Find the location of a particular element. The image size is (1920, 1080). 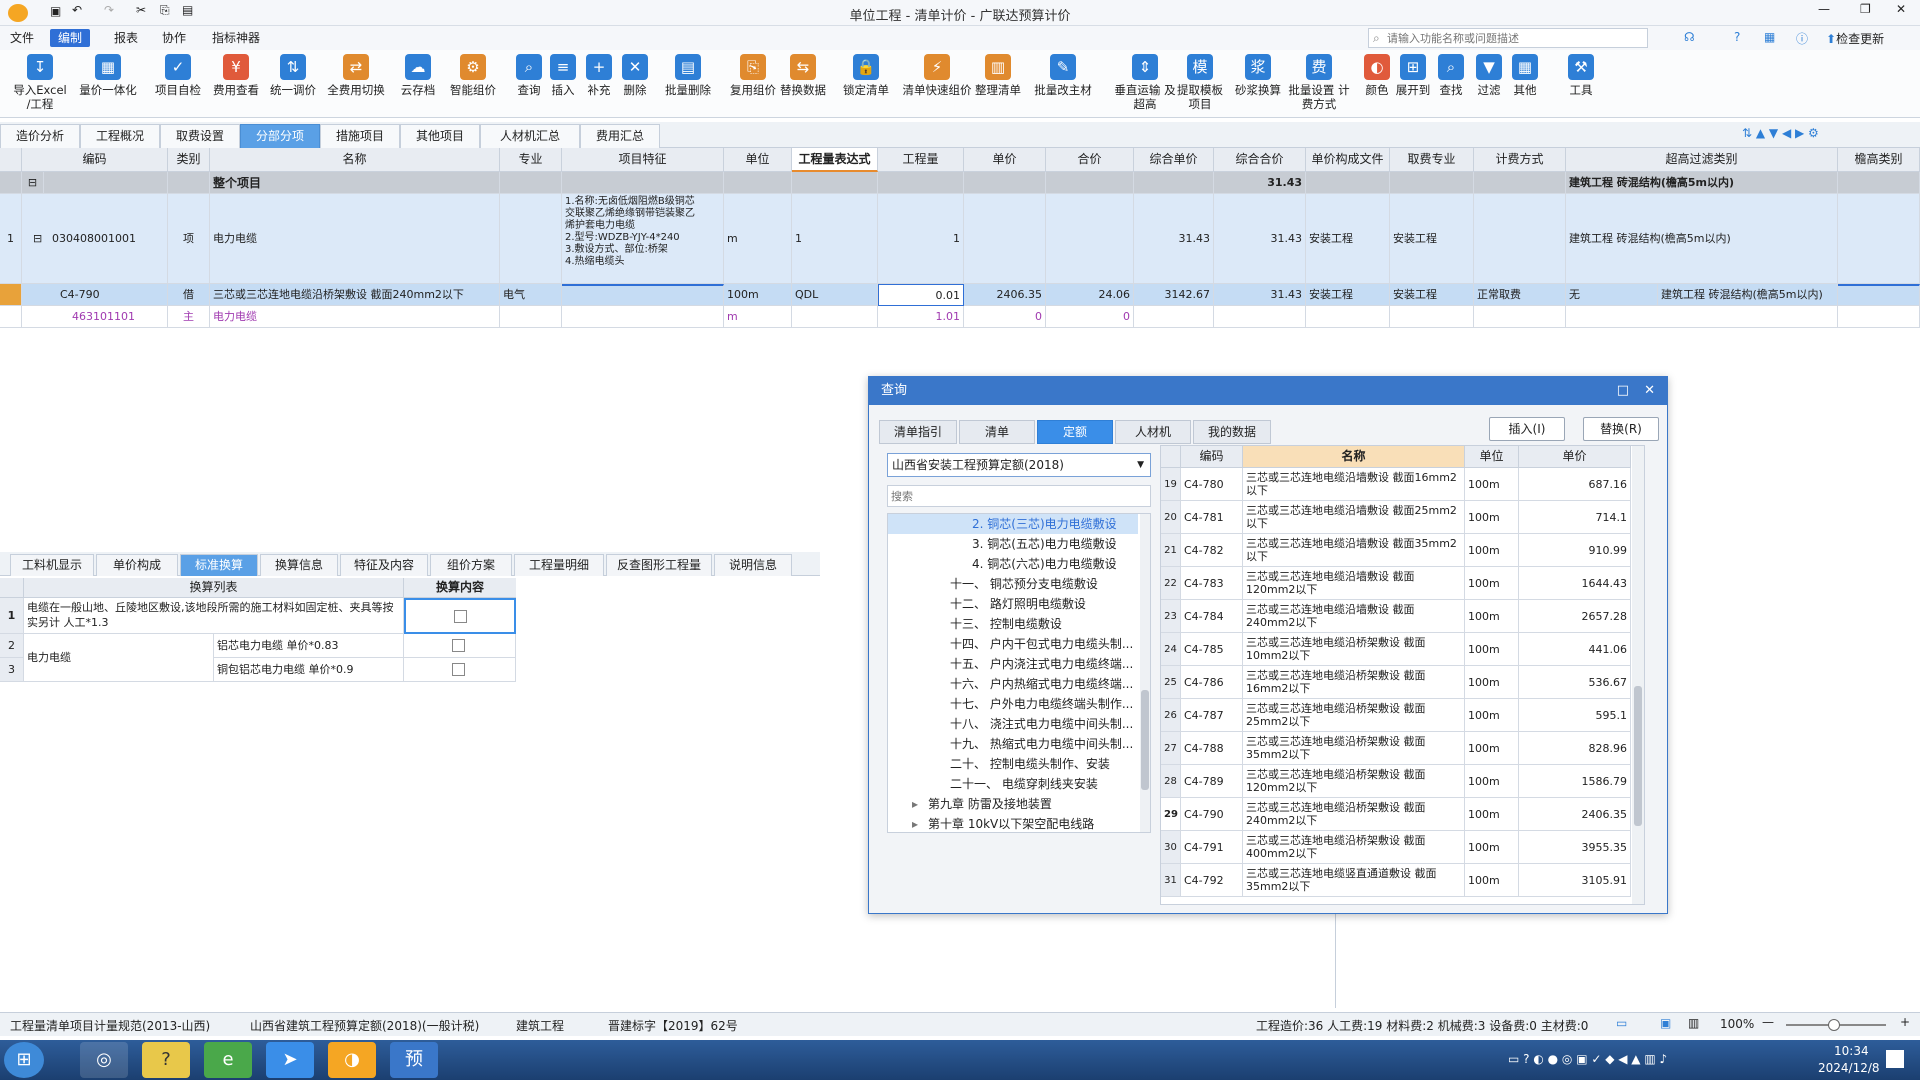

quota-cell: 三芯或三芯连地电缆沿桥架敷设 截面400mm2以下 is located at coordinates (1354, 847).